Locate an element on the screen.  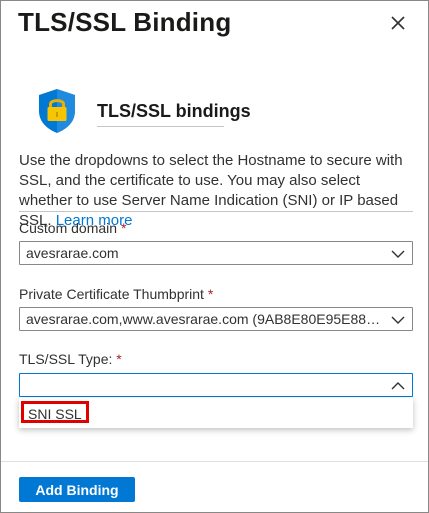
close-icon is located at coordinates (398, 23).